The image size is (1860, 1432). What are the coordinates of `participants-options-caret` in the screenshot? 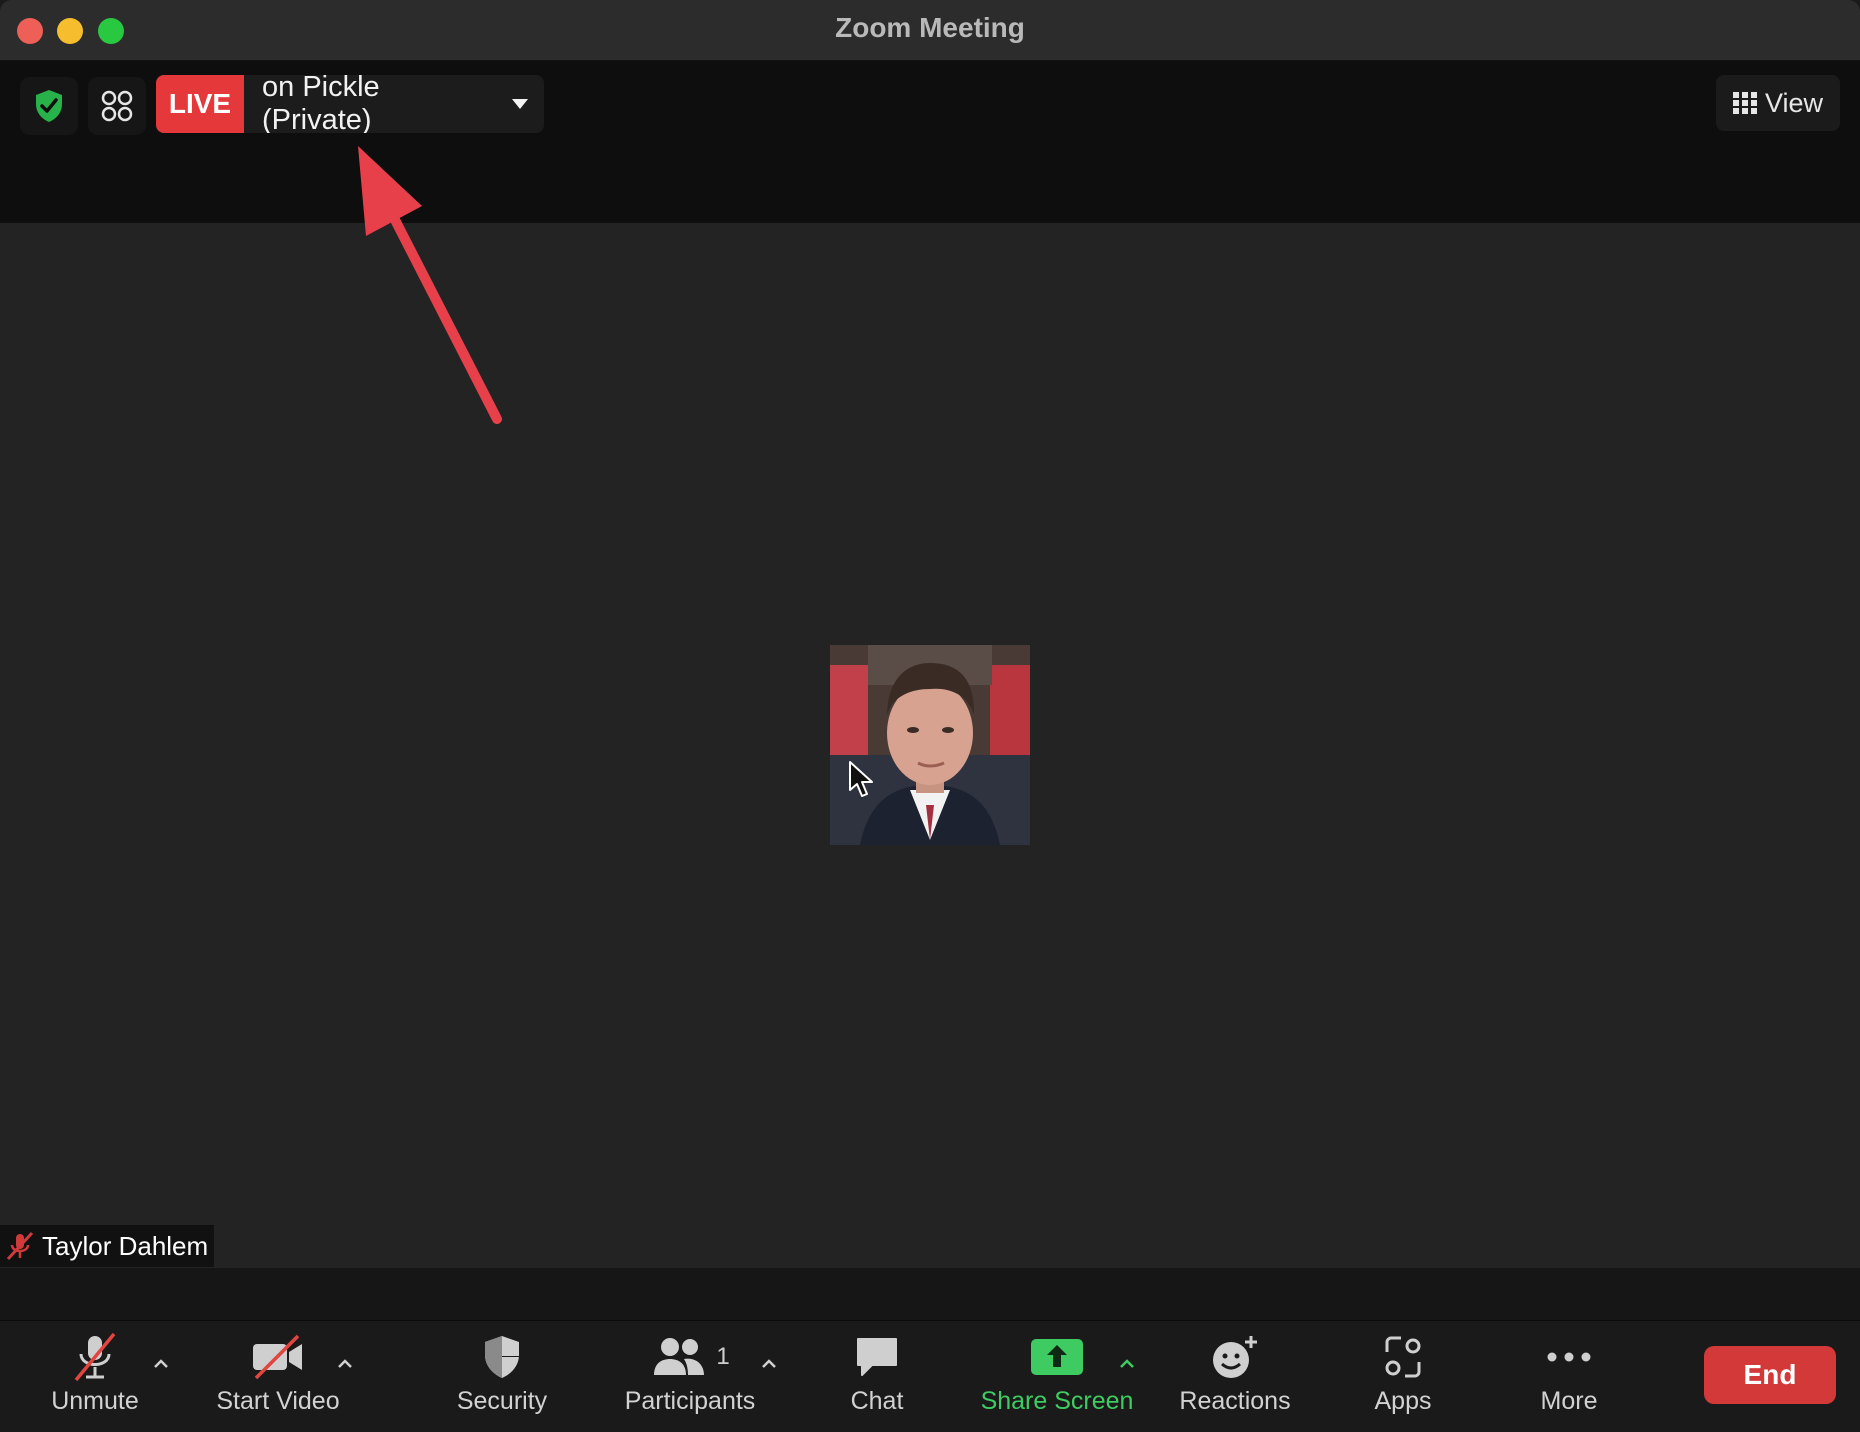 It's located at (769, 1364).